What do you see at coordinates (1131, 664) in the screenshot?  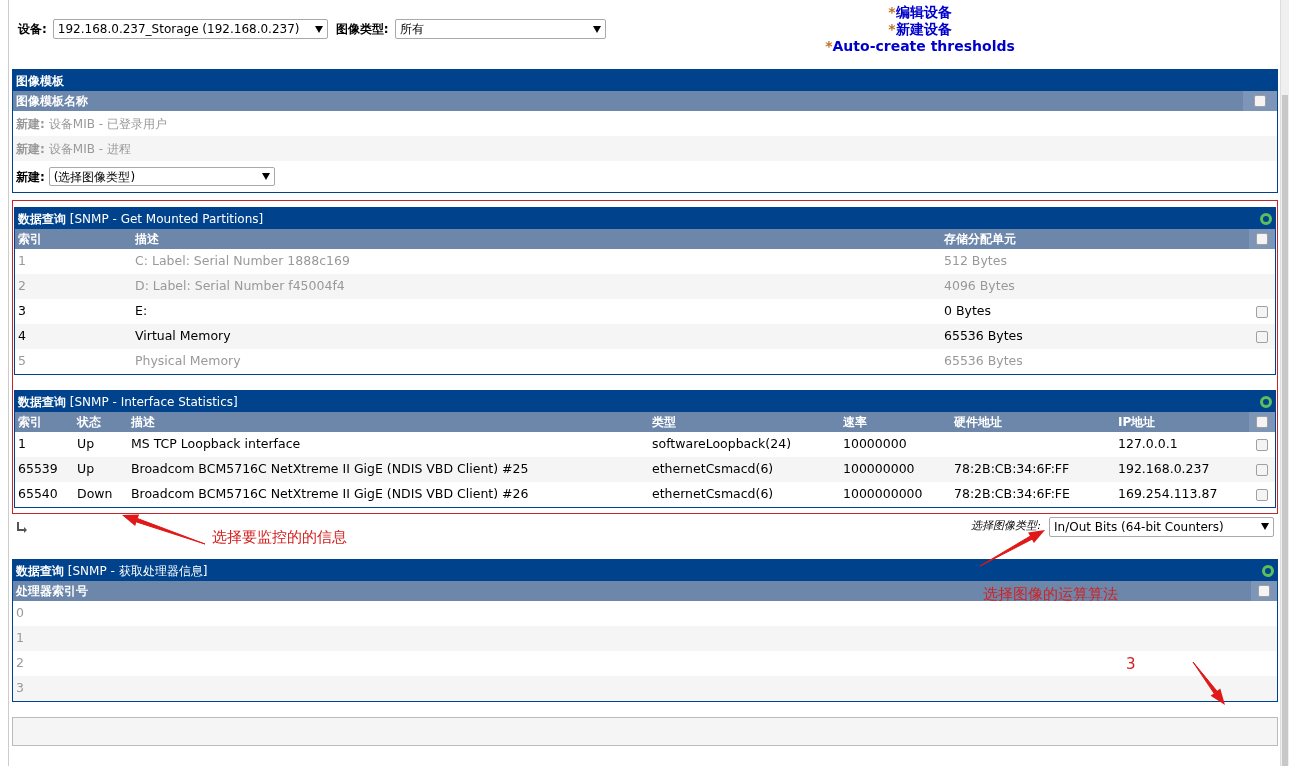 I see `annotation-text: 3` at bounding box center [1131, 664].